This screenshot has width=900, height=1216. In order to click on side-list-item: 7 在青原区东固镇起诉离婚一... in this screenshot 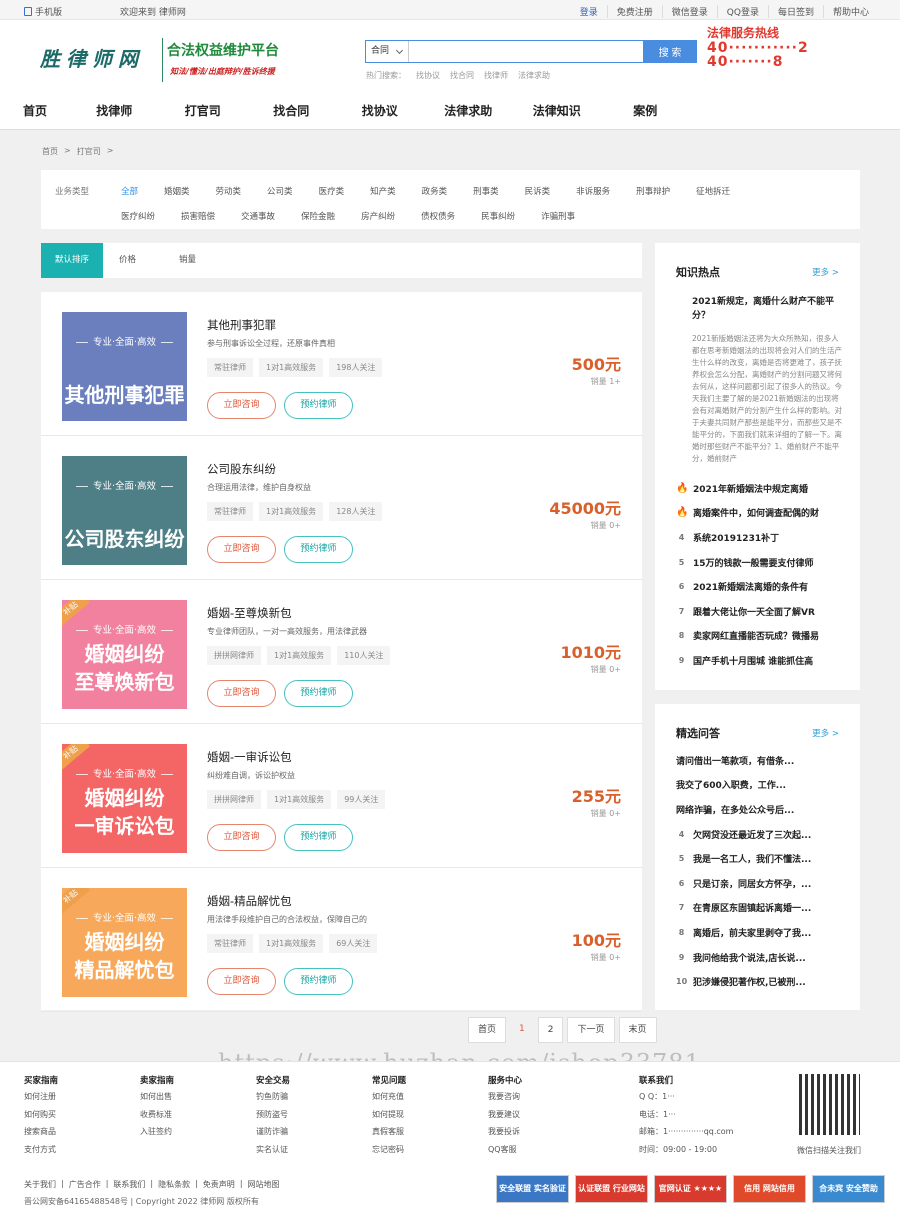, I will do `click(761, 908)`.